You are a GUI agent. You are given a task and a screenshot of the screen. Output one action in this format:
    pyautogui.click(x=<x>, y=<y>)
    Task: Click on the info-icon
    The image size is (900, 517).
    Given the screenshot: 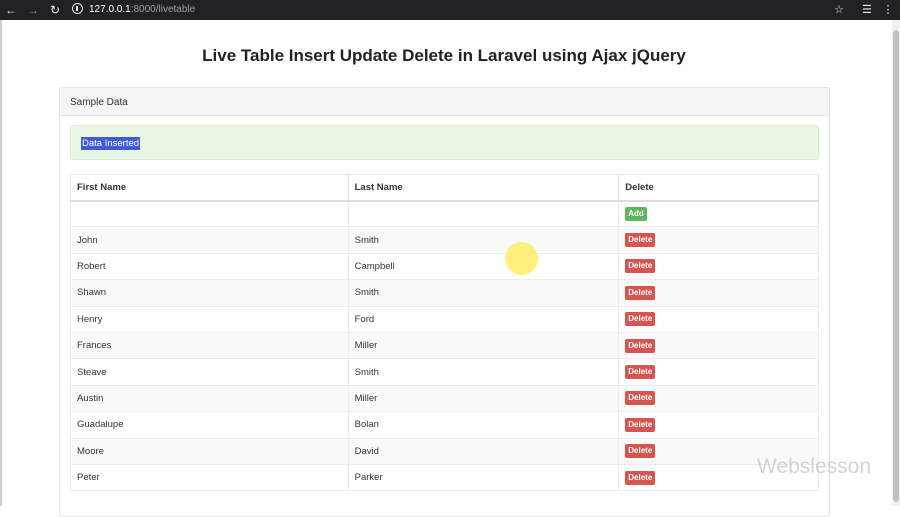 What is the action you would take?
    pyautogui.click(x=77, y=8)
    